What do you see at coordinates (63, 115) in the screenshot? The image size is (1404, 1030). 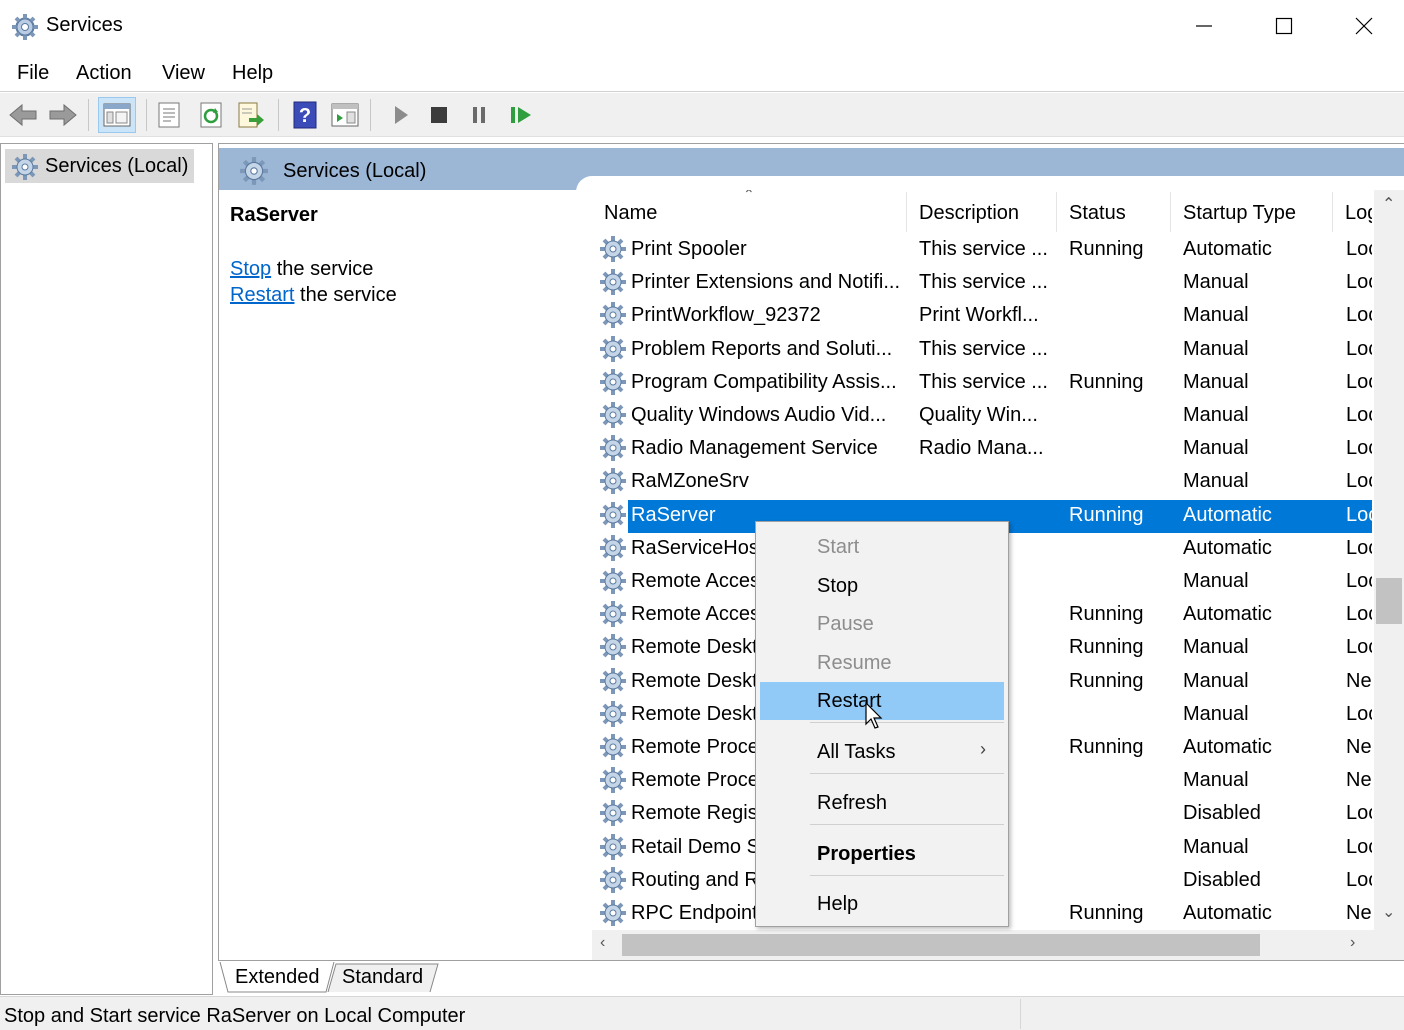 I see `forward-button` at bounding box center [63, 115].